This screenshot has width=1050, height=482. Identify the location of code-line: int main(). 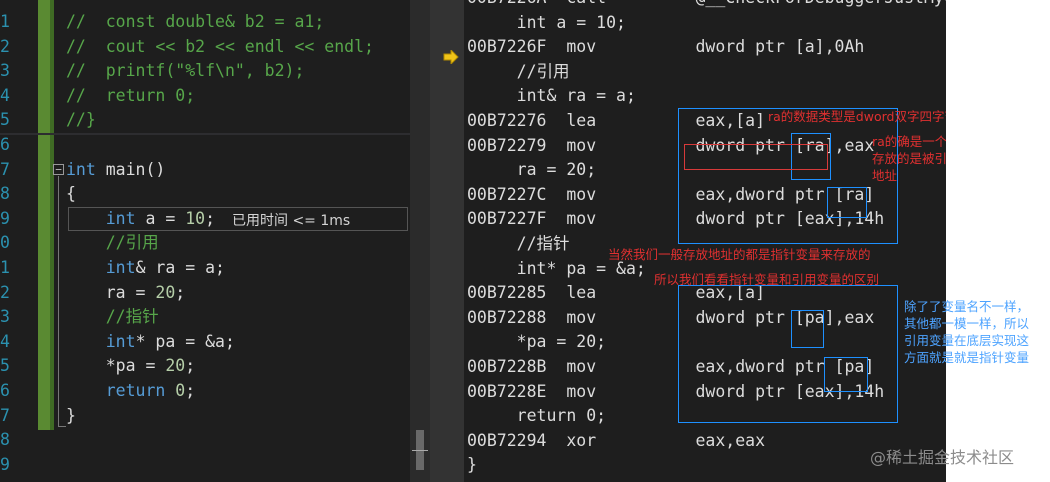
(115, 170).